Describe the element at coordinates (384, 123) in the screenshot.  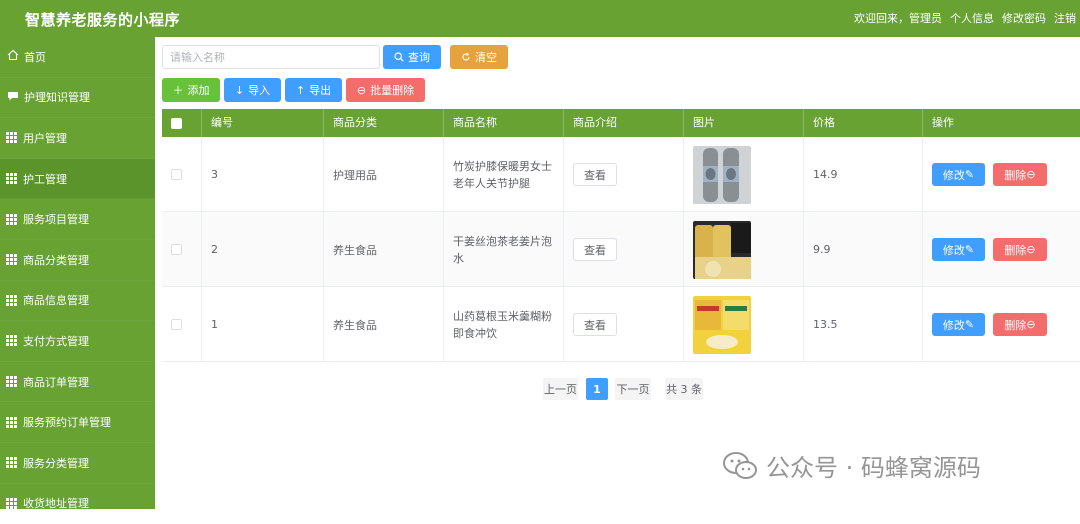
I see `column-header: 商品分类` at that location.